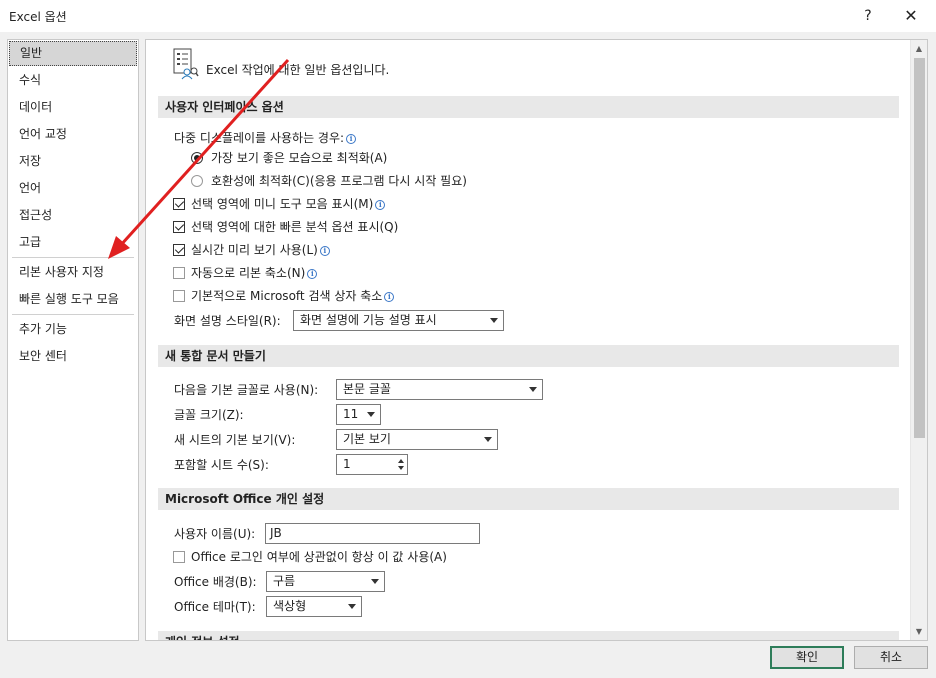 The height and width of the screenshot is (678, 936). Describe the element at coordinates (368, 320) in the screenshot. I see `dropdown-value: 화면 설명에 기능 설명 표시` at that location.